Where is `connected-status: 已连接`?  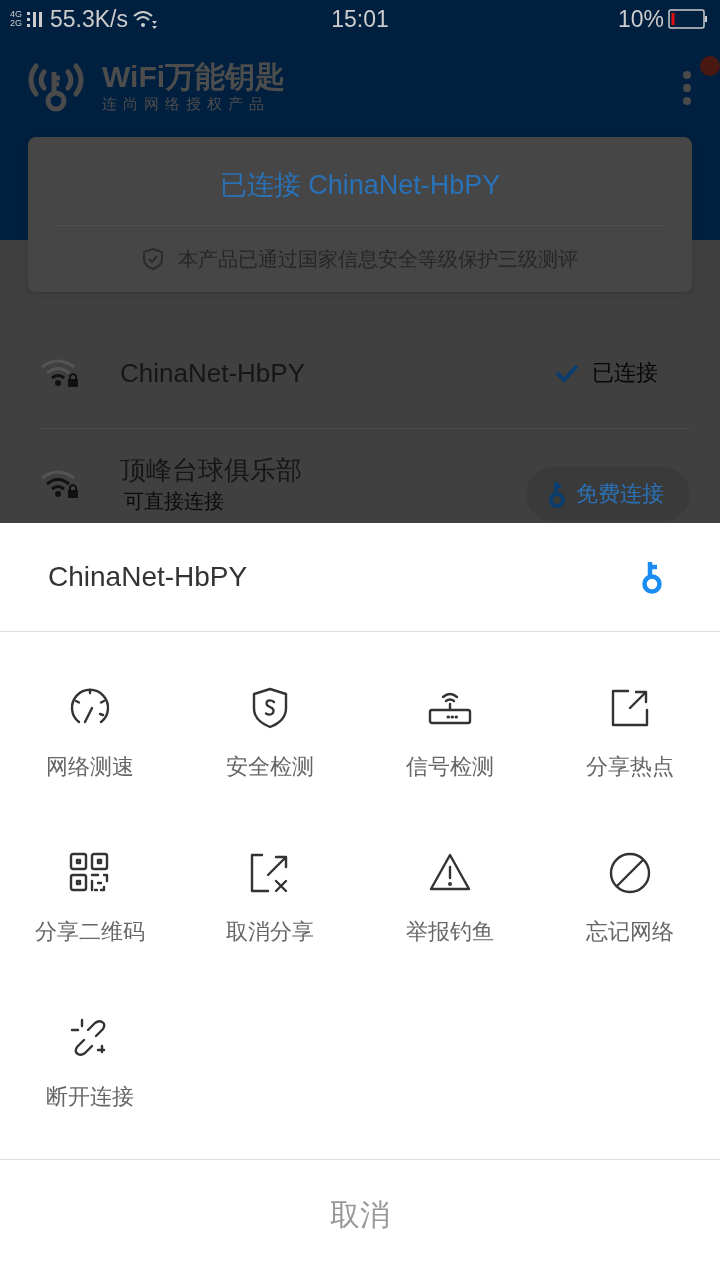 connected-status: 已连接 is located at coordinates (625, 373).